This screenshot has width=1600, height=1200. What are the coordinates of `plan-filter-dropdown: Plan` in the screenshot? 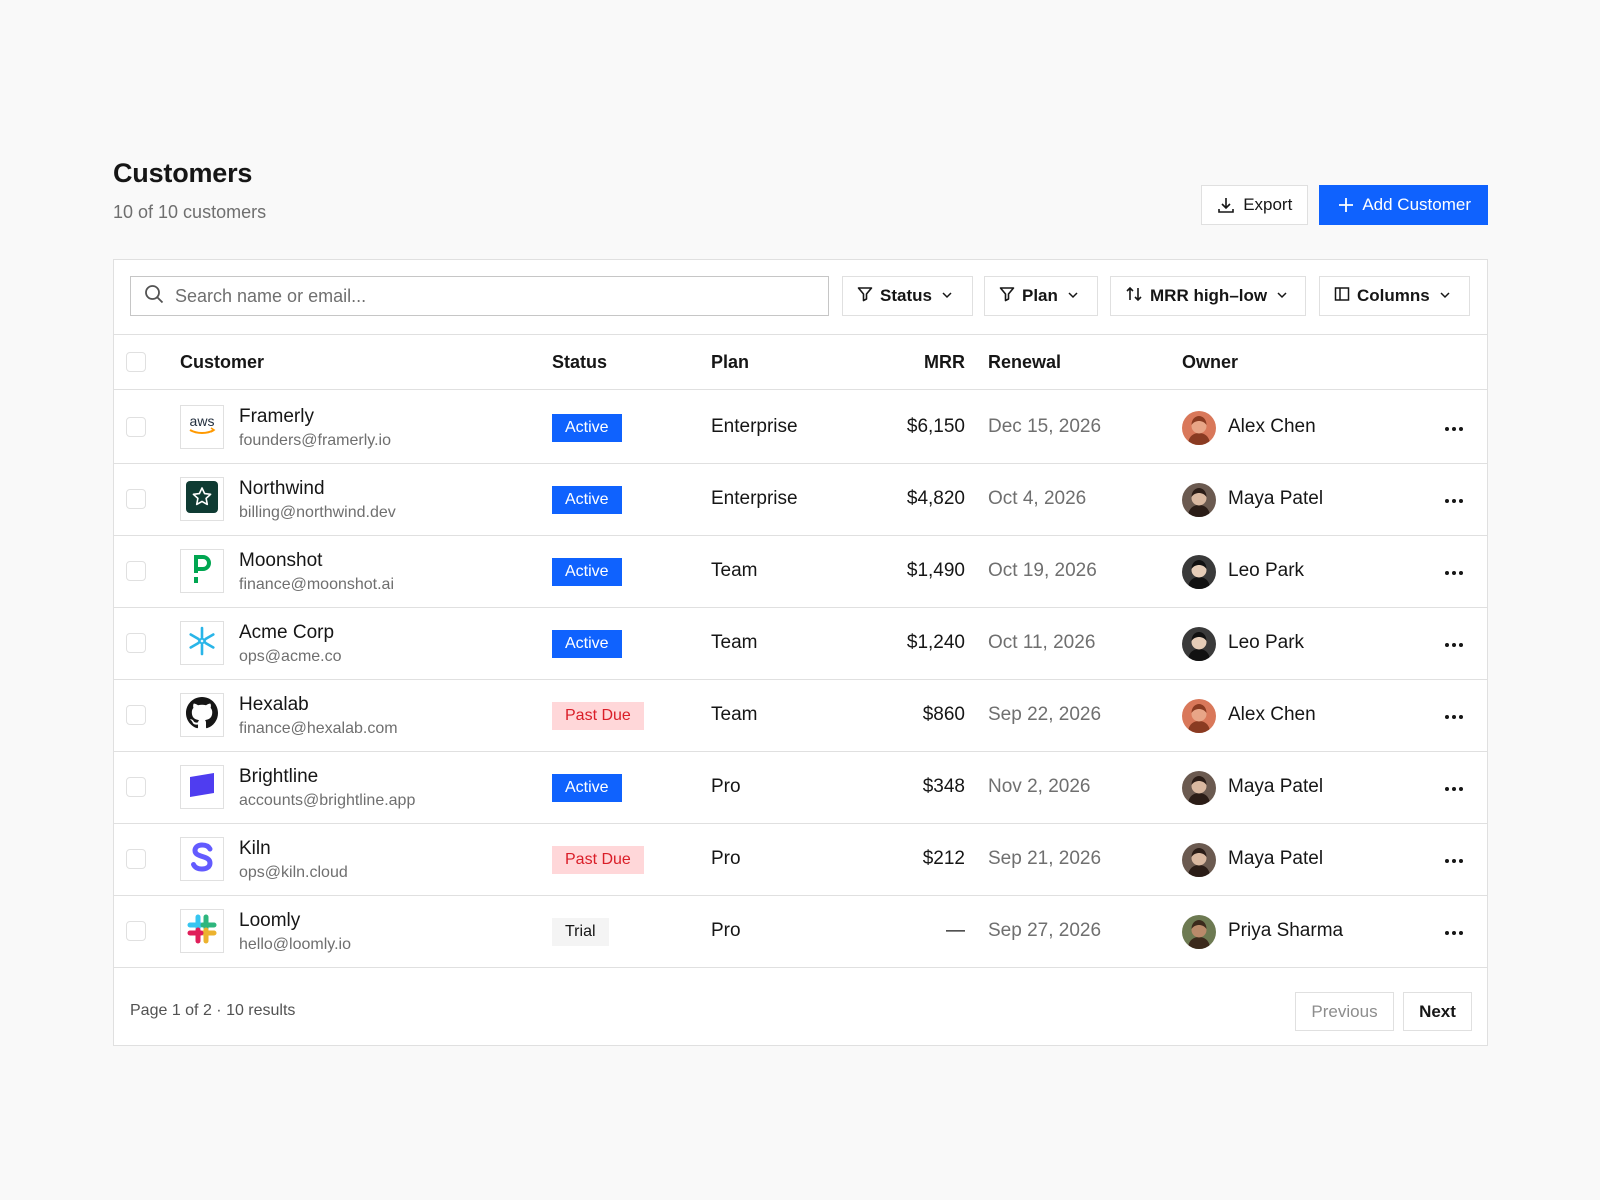 It's located at (1041, 296).